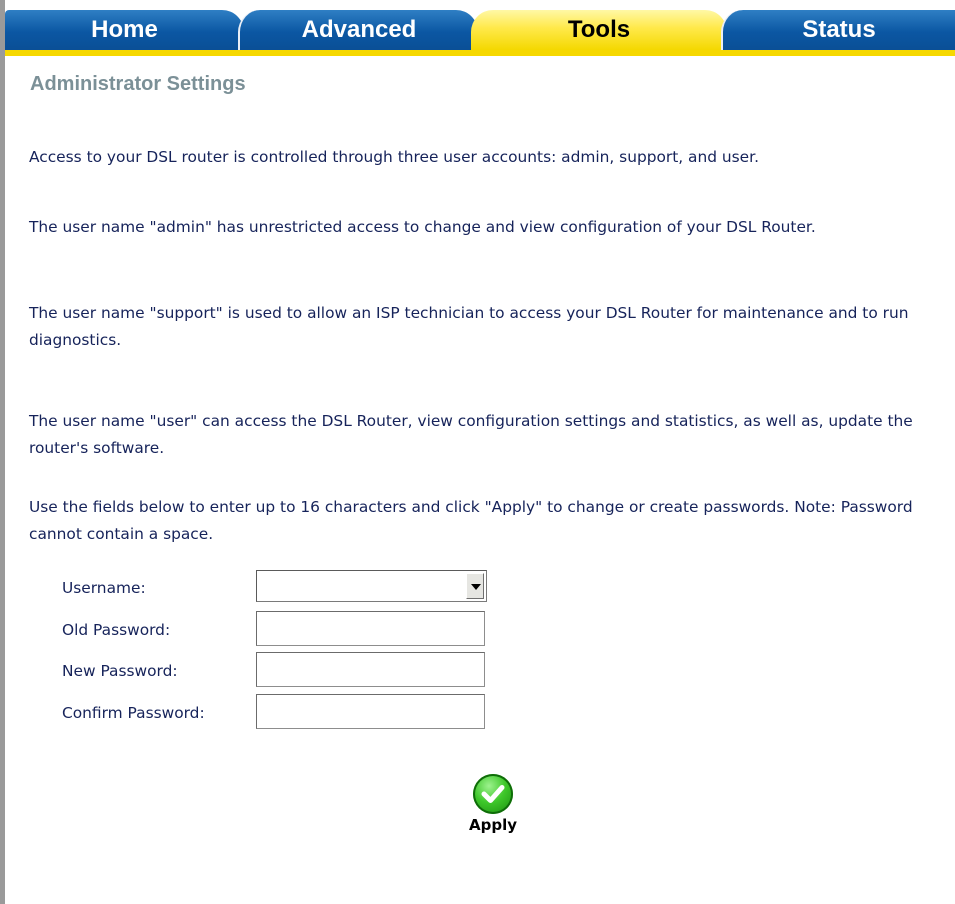 Image resolution: width=955 pixels, height=904 pixels. What do you see at coordinates (138, 84) in the screenshot?
I see `page-title: Administrator Settings` at bounding box center [138, 84].